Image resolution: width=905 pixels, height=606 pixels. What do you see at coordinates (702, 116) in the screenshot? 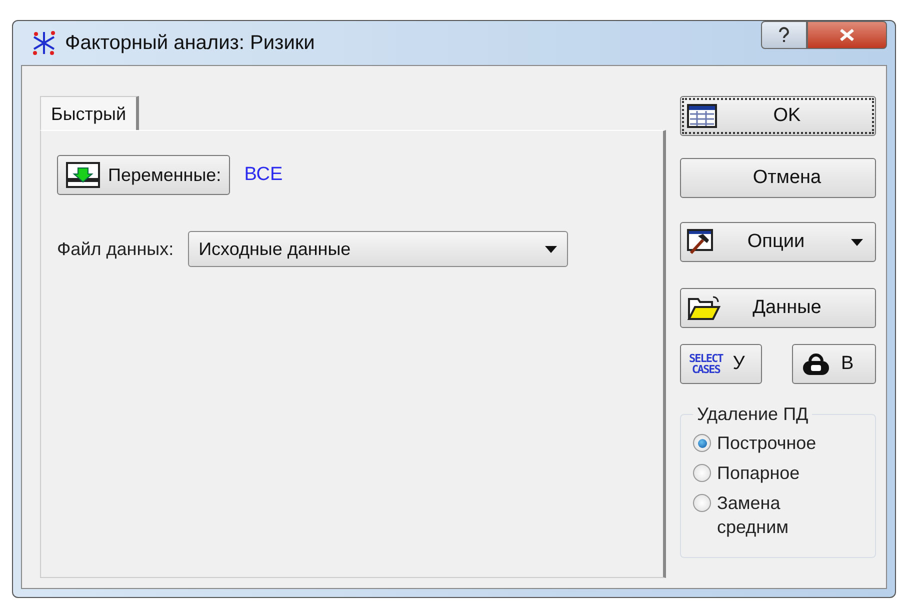
I see `table-icon` at bounding box center [702, 116].